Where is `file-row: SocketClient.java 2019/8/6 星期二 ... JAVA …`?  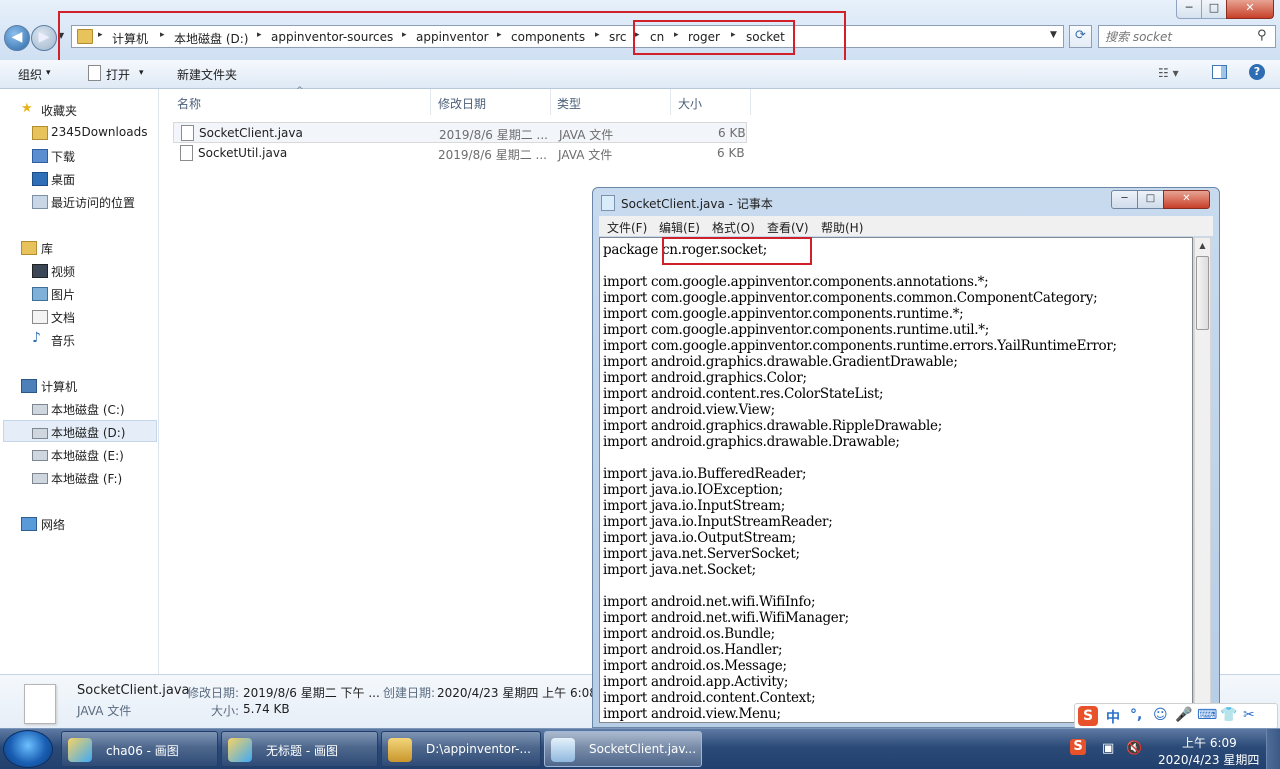
file-row: SocketClient.java 2019/8/6 星期二 ... JAVA … is located at coordinates (460, 132).